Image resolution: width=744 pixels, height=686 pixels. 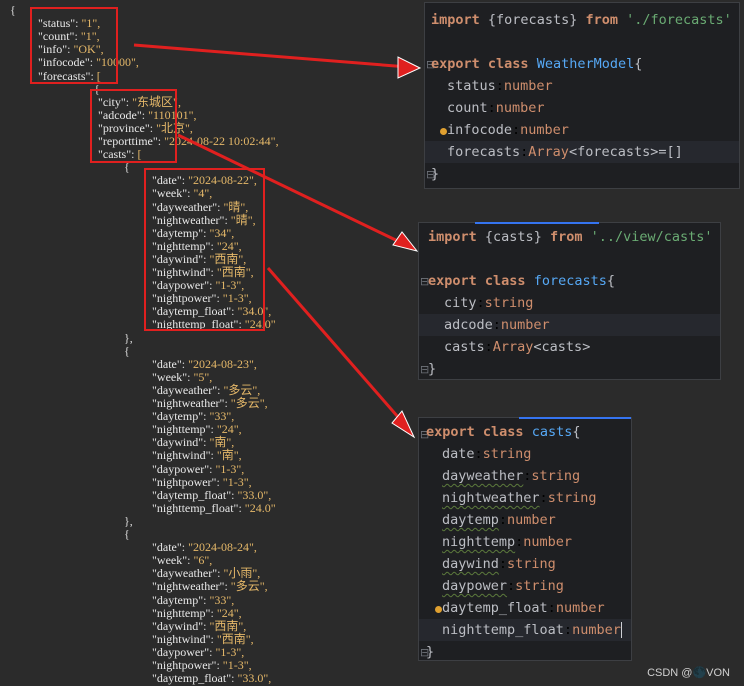 What do you see at coordinates (511, 476) in the screenshot?
I see `field-dayweather: dayweather:string` at bounding box center [511, 476].